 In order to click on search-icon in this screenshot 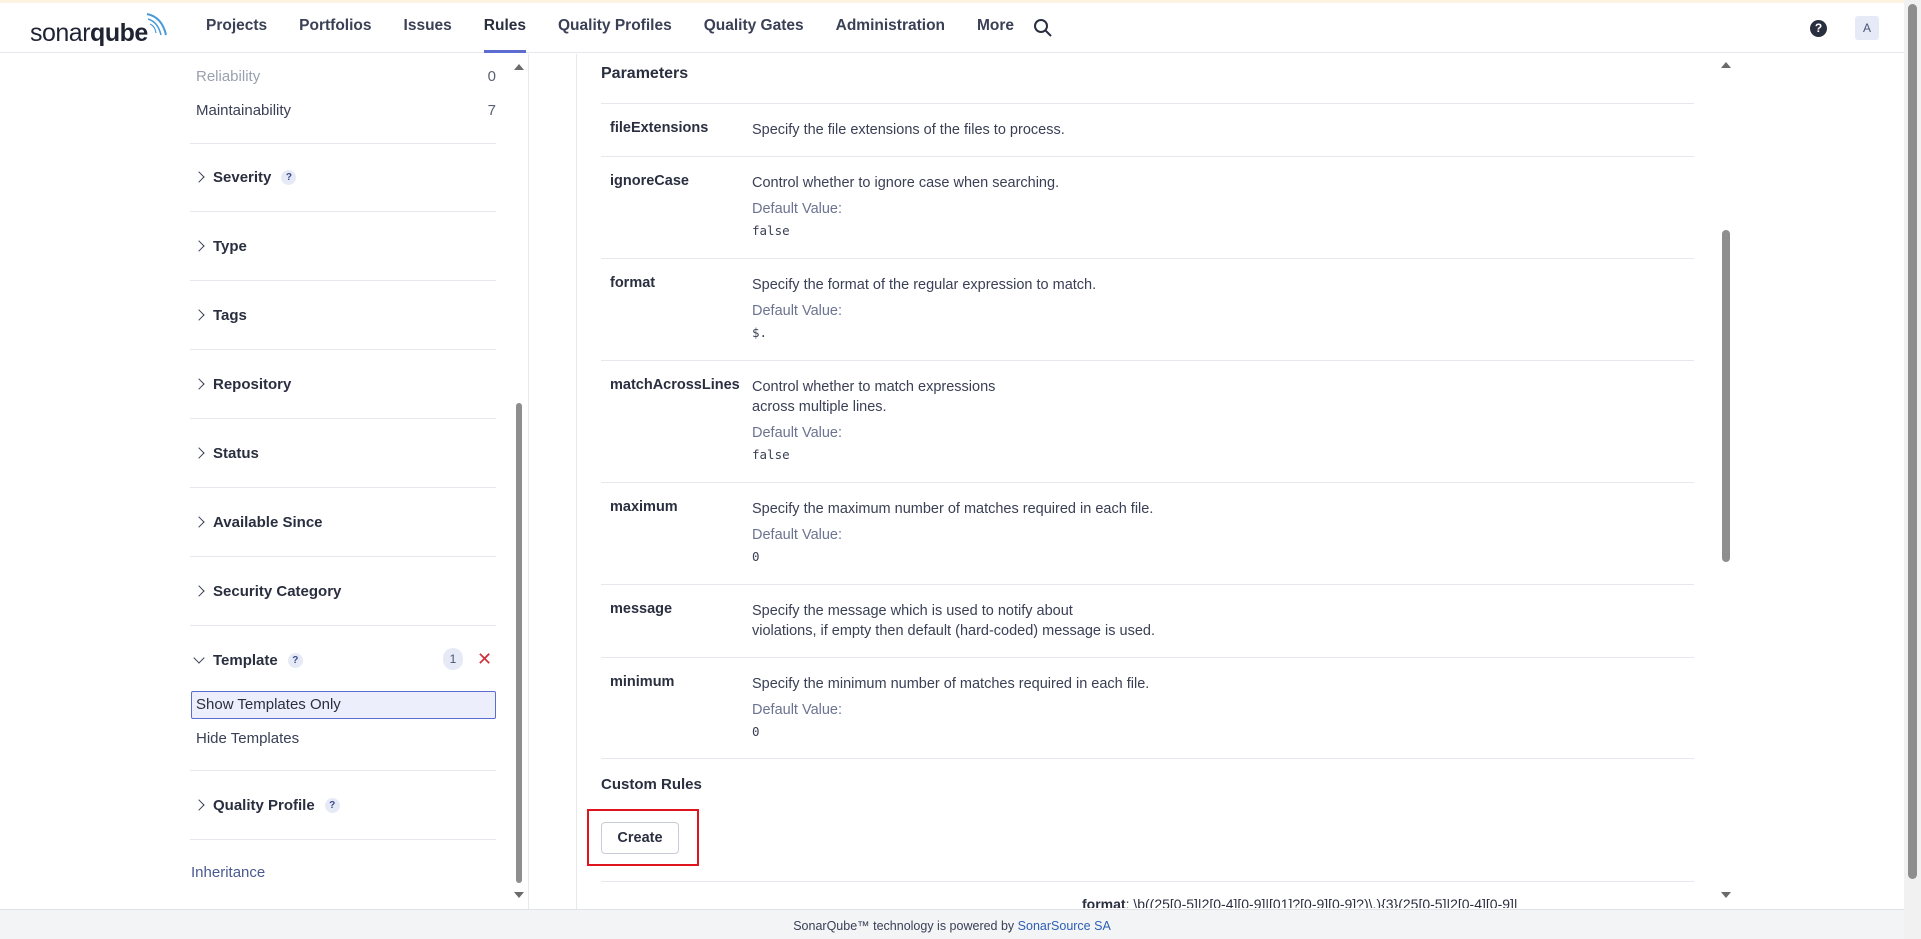, I will do `click(1043, 28)`.